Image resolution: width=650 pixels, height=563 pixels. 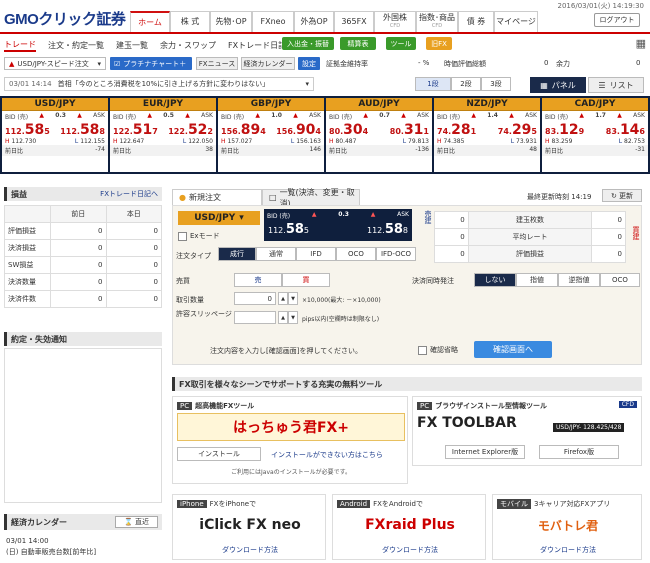 I want to click on rows-3-button: 3段, so click(x=496, y=84).